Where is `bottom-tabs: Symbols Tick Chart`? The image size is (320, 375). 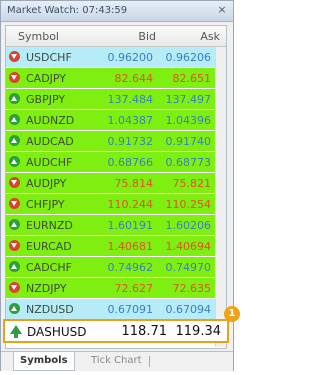
bottom-tabs: Symbols Tick Chart is located at coordinates (117, 361).